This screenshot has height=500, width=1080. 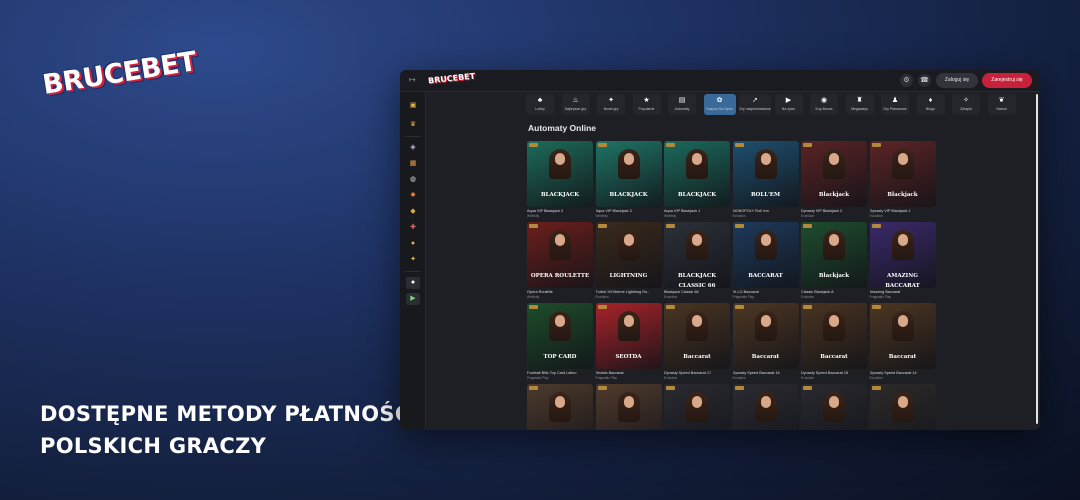 I want to click on category-label: Zdrapki, so click(x=966, y=109).